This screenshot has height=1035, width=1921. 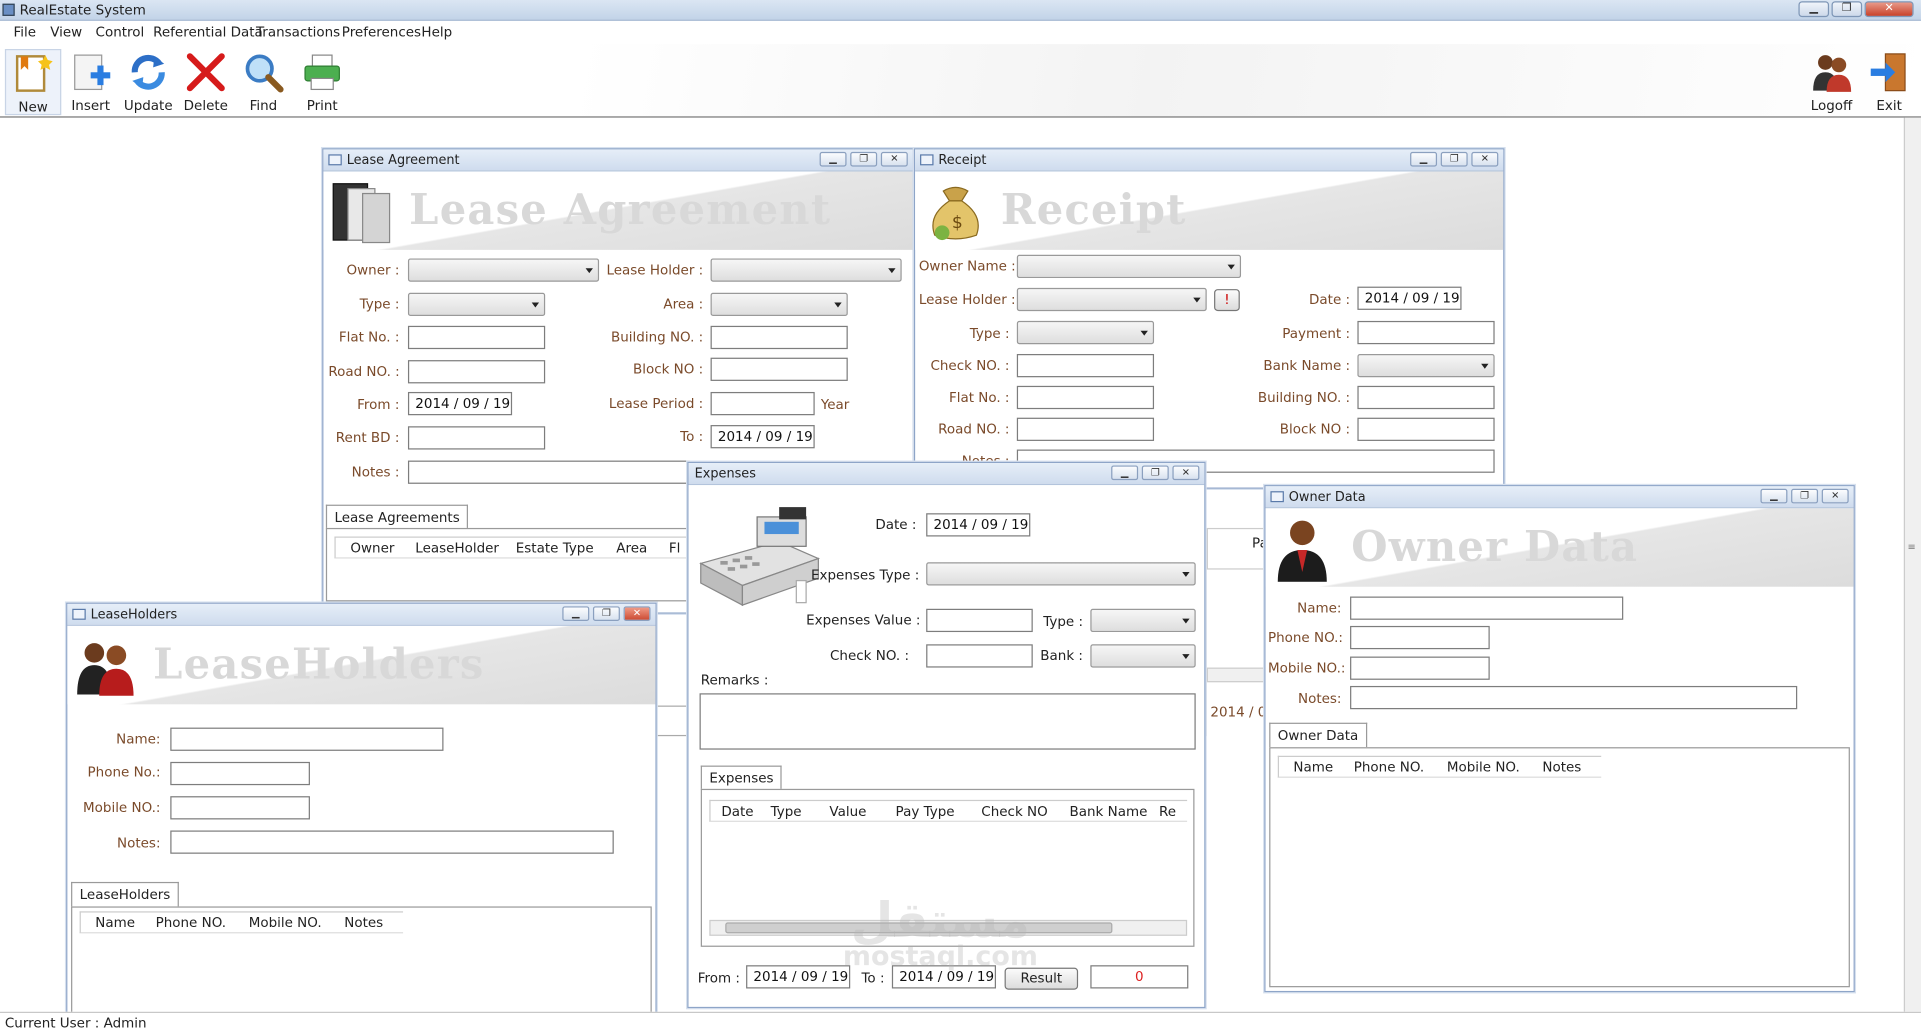 I want to click on column-header: Area, so click(x=639, y=548).